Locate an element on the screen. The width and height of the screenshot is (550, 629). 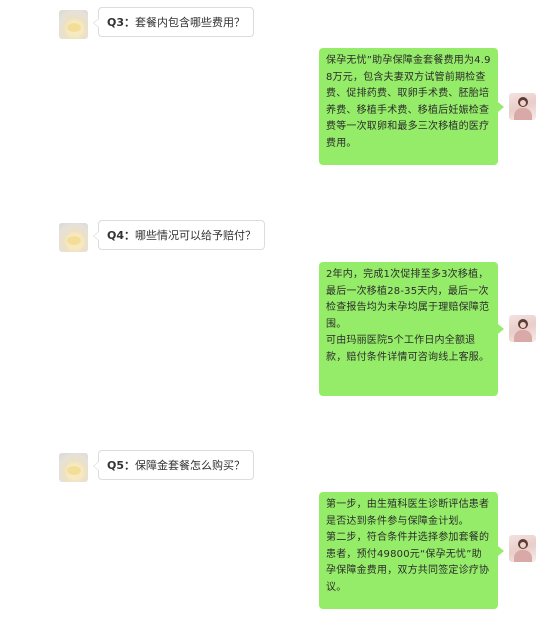
question-bubble-q3: Q3：套餐内包含哪些费用？ is located at coordinates (173, 22).